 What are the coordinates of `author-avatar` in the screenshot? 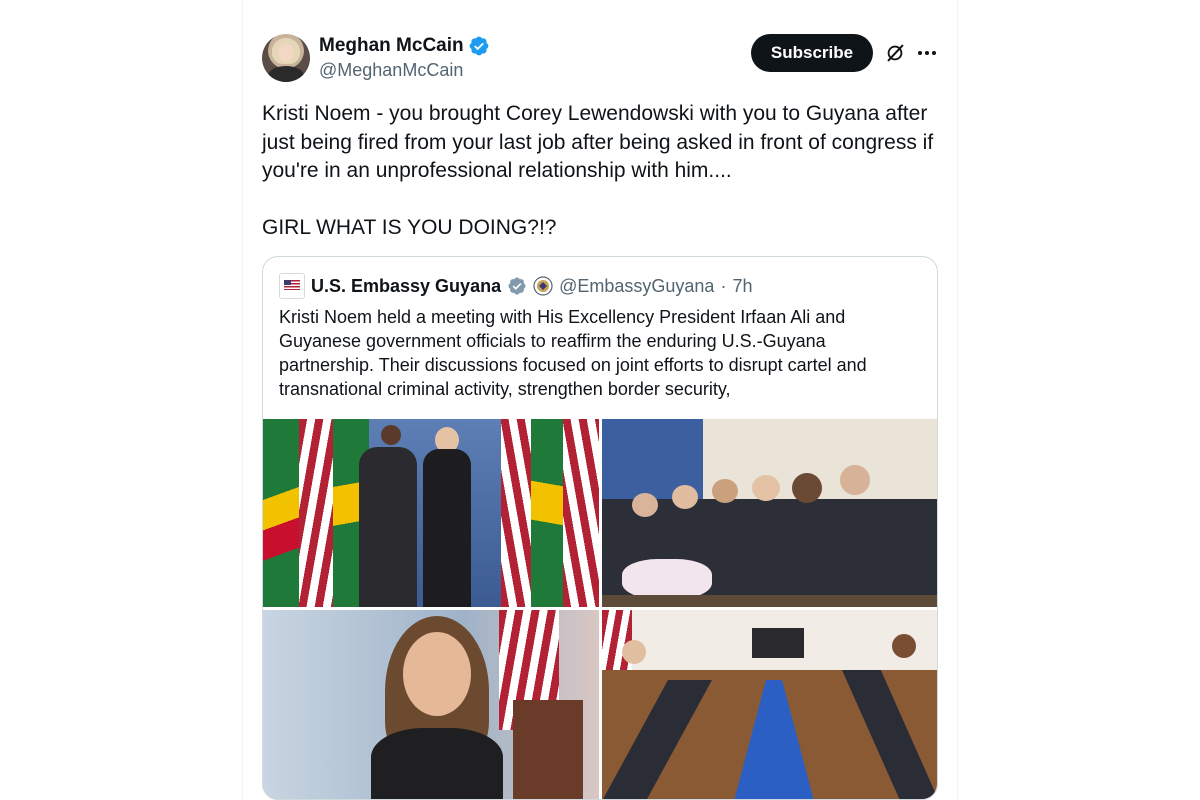 It's located at (286, 58).